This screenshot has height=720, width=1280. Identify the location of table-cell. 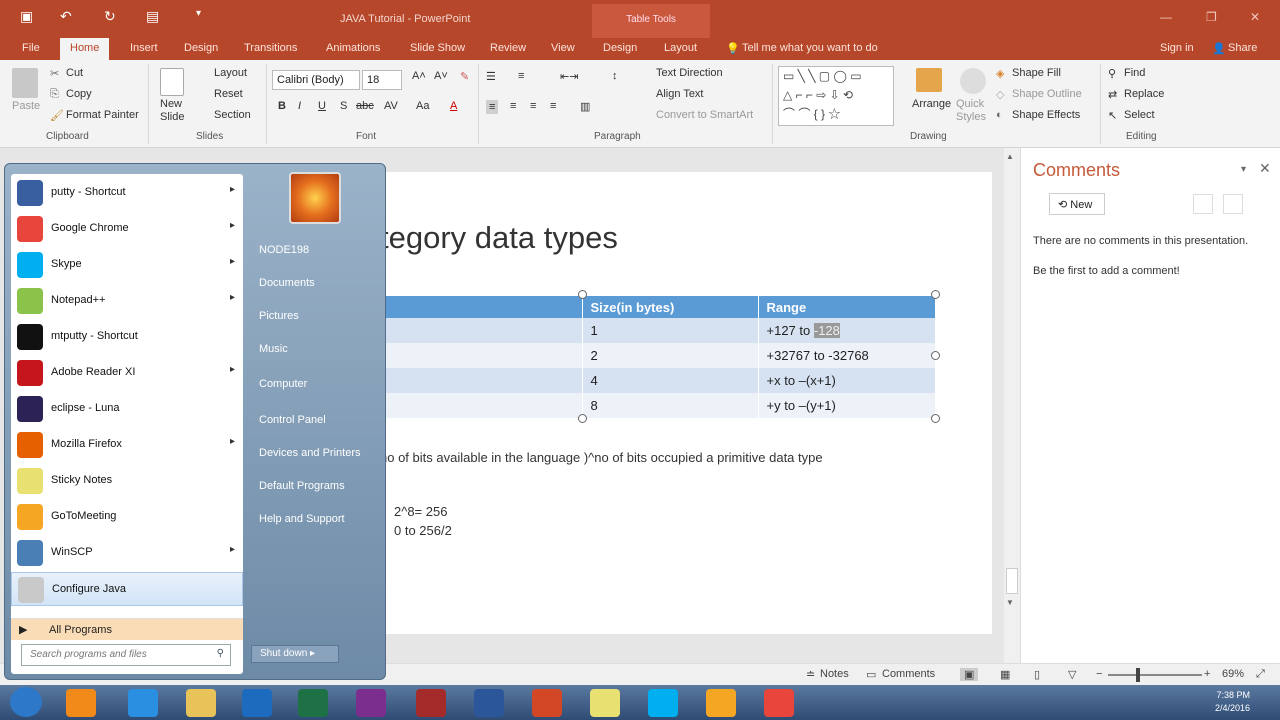
(481, 355).